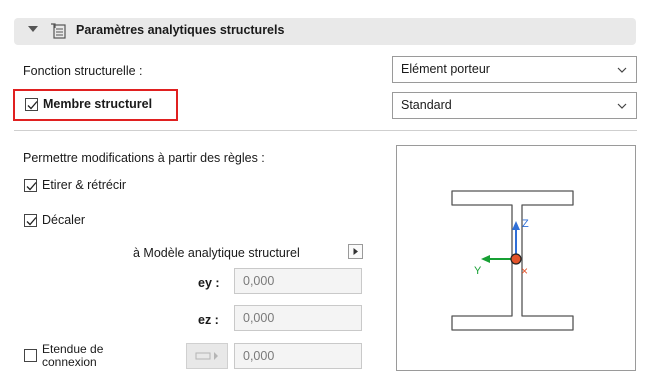 This screenshot has width=649, height=379. I want to click on origin-point-icon, so click(516, 259).